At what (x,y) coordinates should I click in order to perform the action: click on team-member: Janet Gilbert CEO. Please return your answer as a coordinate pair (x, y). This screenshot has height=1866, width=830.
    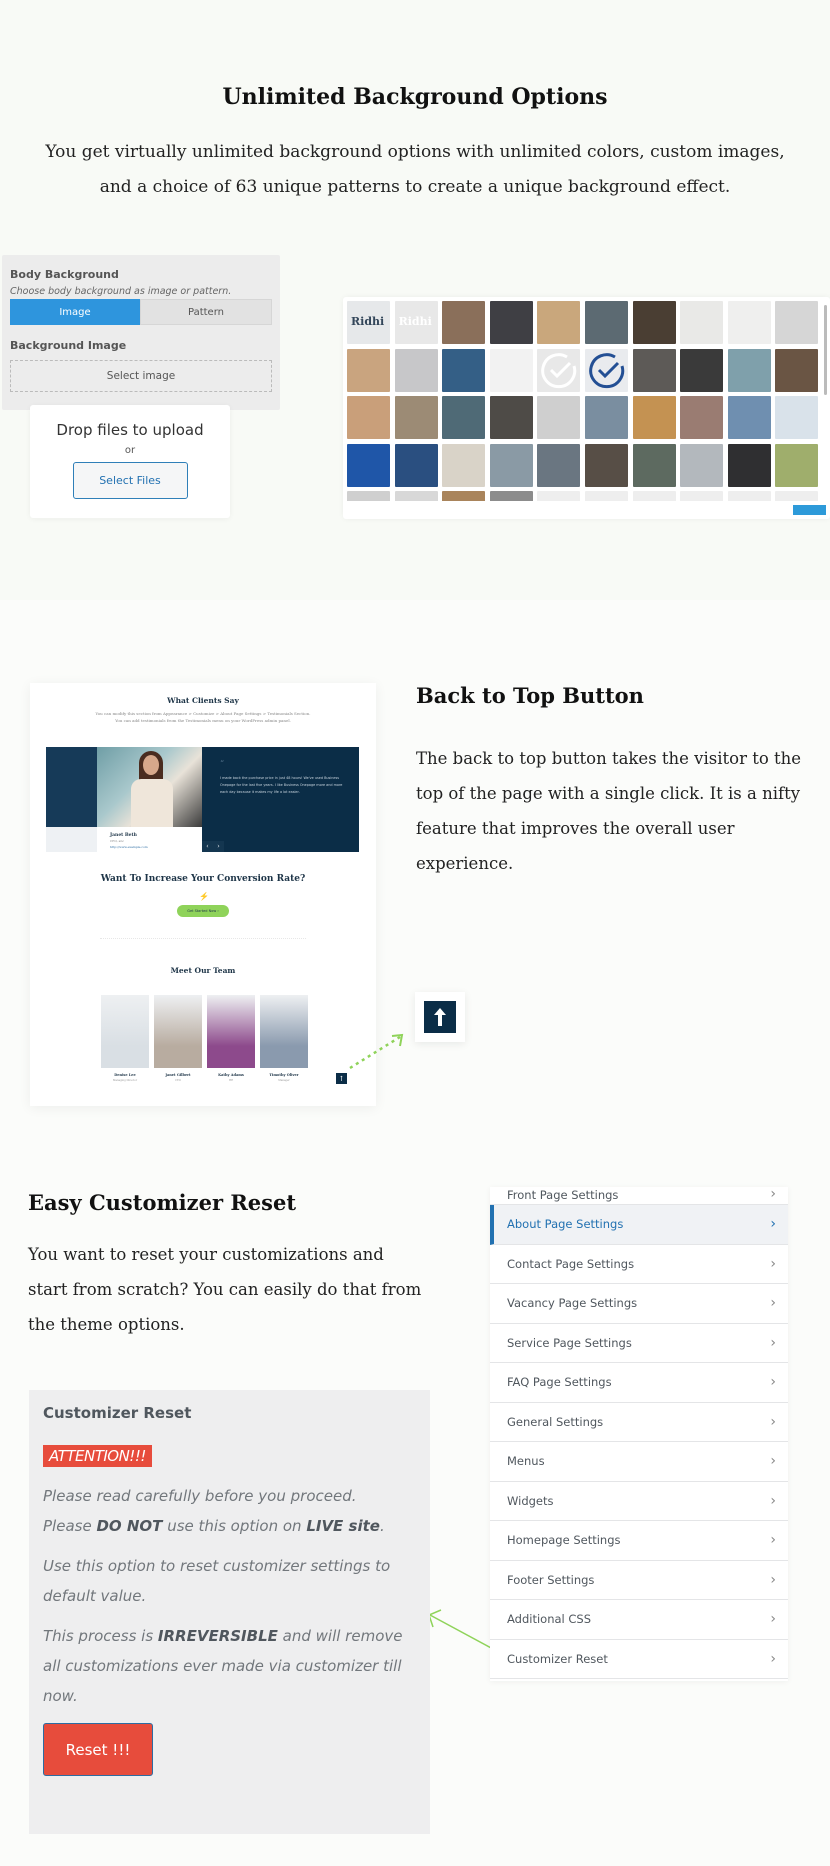
    Looking at the image, I should click on (178, 1038).